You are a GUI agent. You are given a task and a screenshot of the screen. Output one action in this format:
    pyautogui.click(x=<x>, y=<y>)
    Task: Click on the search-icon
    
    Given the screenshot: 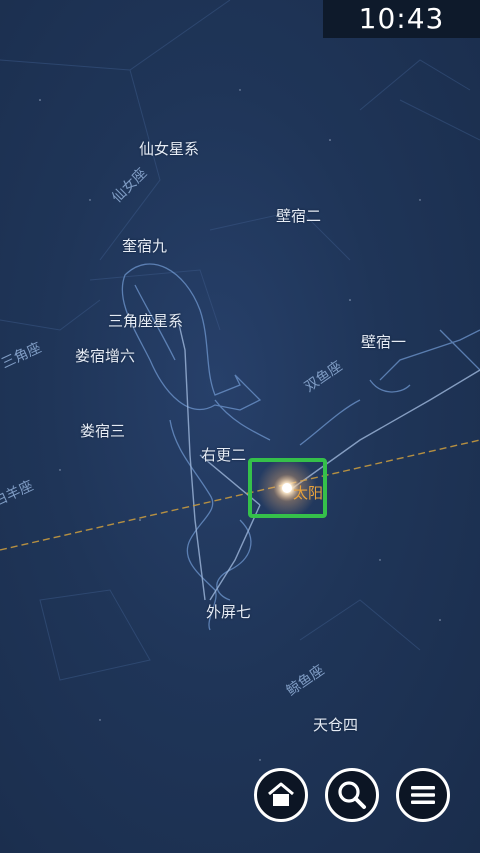 What is the action you would take?
    pyautogui.click(x=352, y=795)
    